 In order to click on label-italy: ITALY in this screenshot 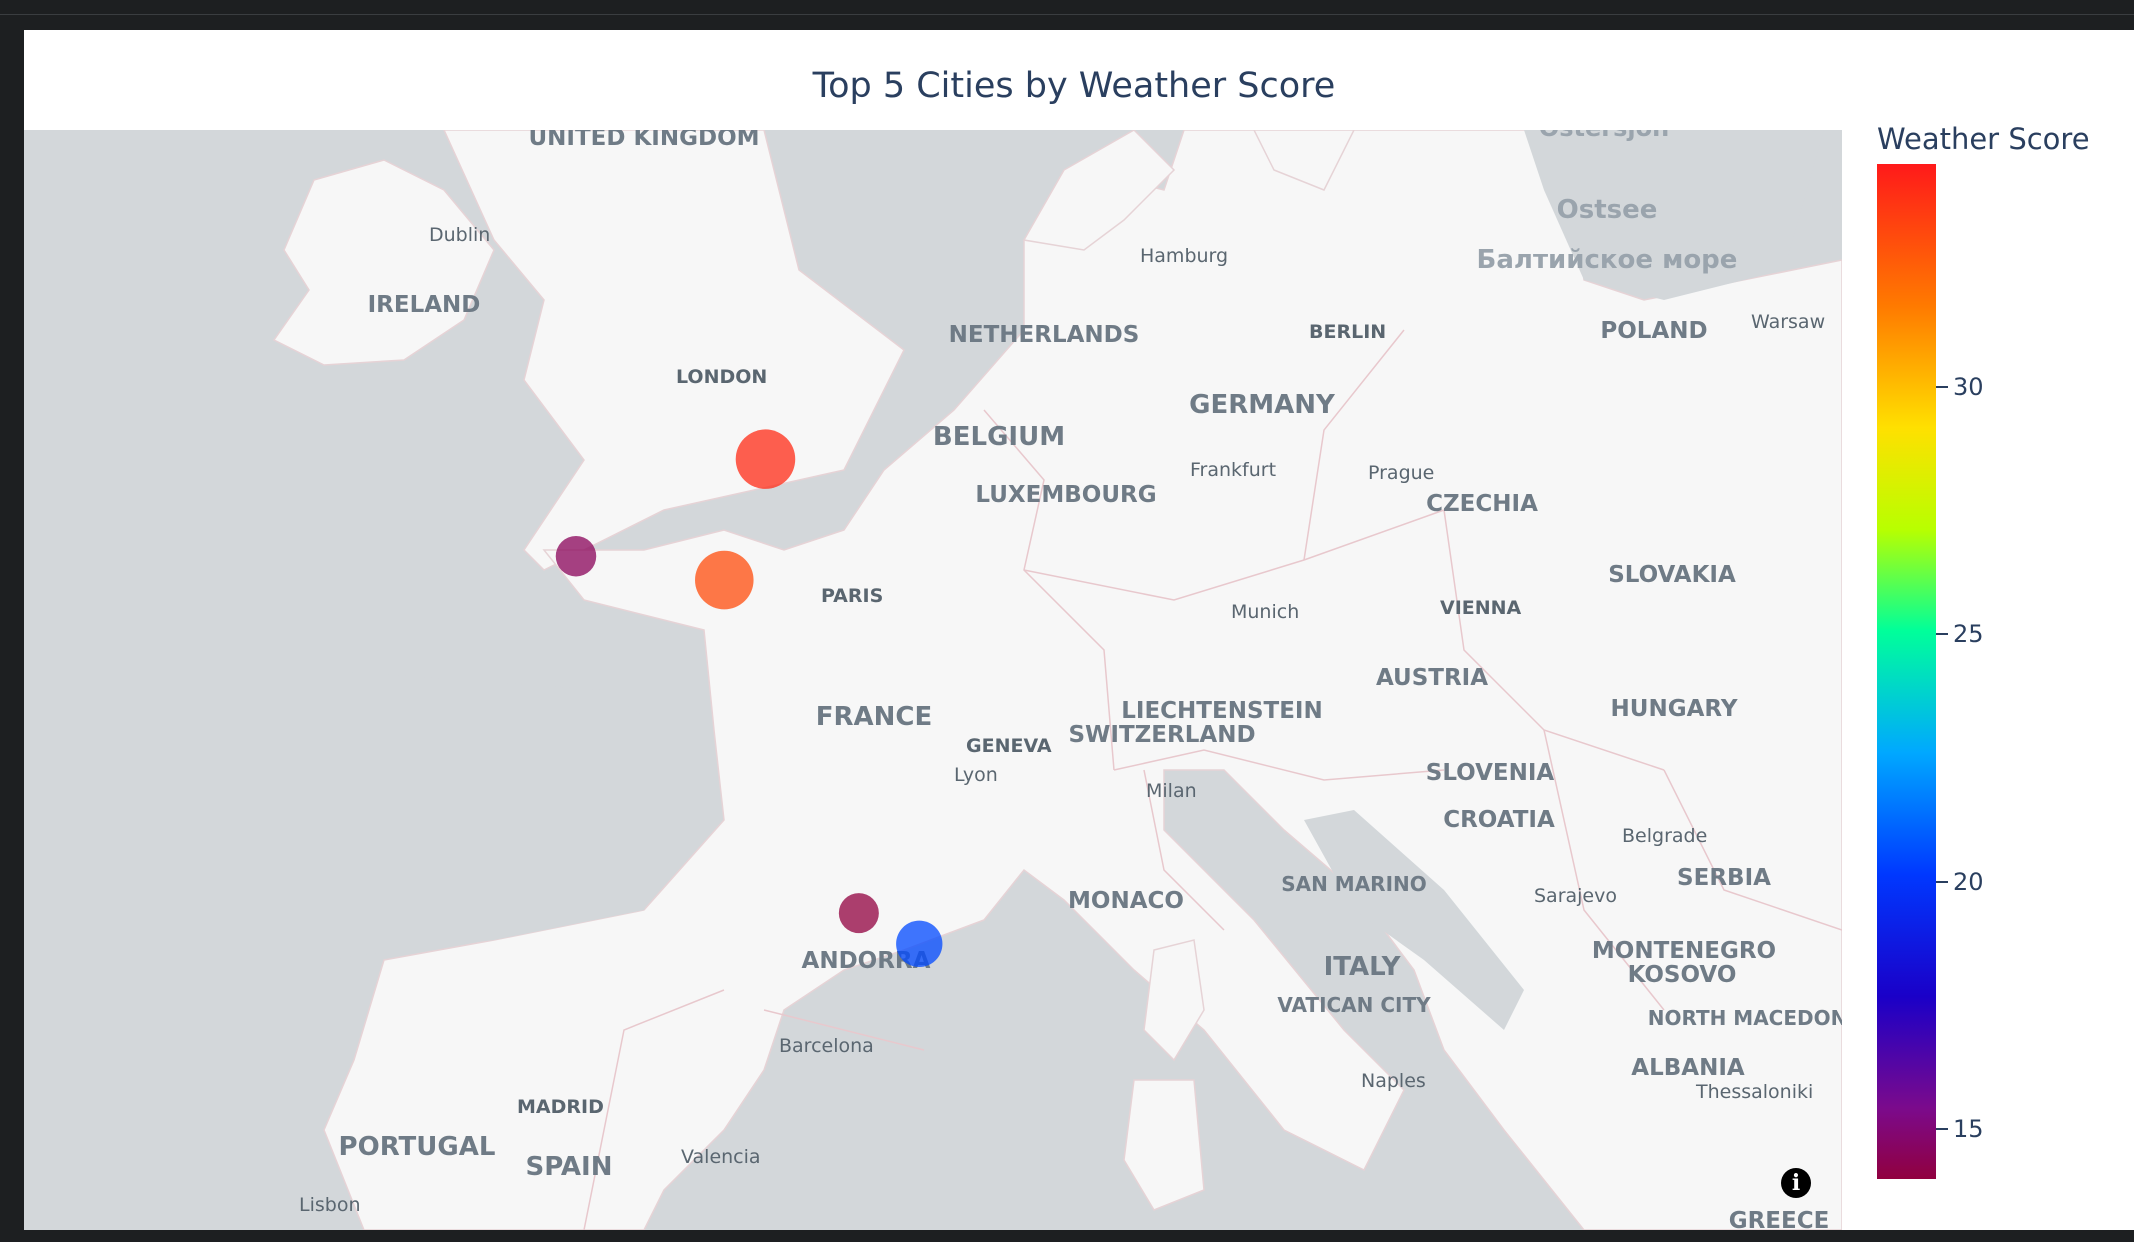, I will do `click(1363, 967)`.